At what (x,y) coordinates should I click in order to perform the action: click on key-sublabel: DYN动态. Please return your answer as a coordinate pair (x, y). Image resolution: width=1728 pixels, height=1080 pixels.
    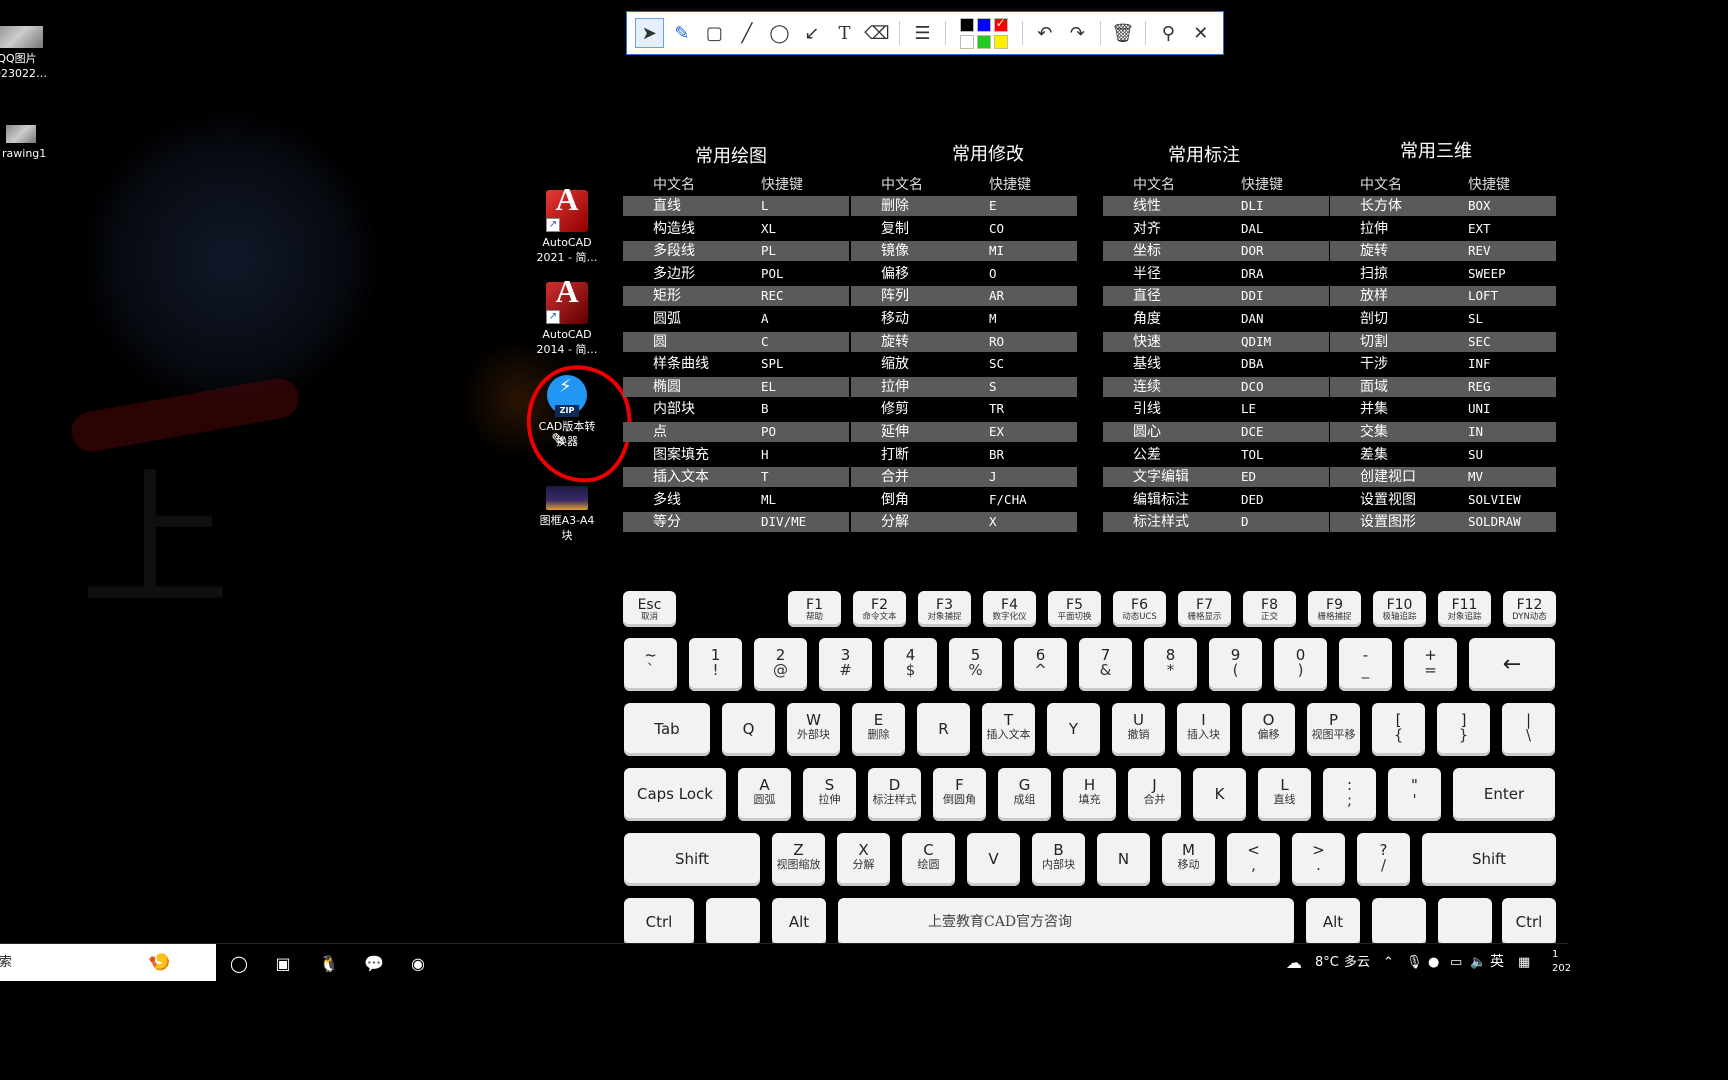
    Looking at the image, I should click on (1529, 617).